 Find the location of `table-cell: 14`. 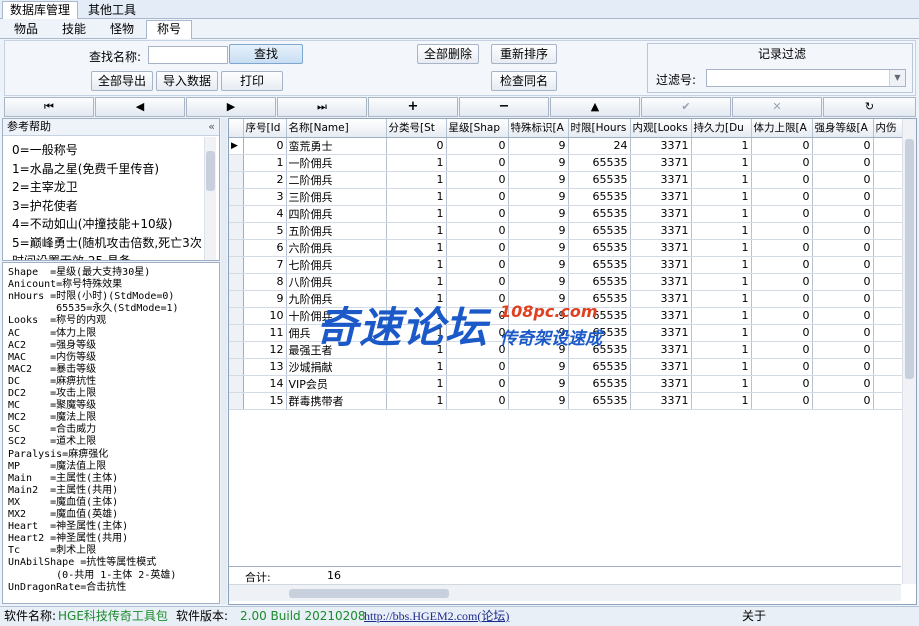

table-cell: 14 is located at coordinates (265, 384).